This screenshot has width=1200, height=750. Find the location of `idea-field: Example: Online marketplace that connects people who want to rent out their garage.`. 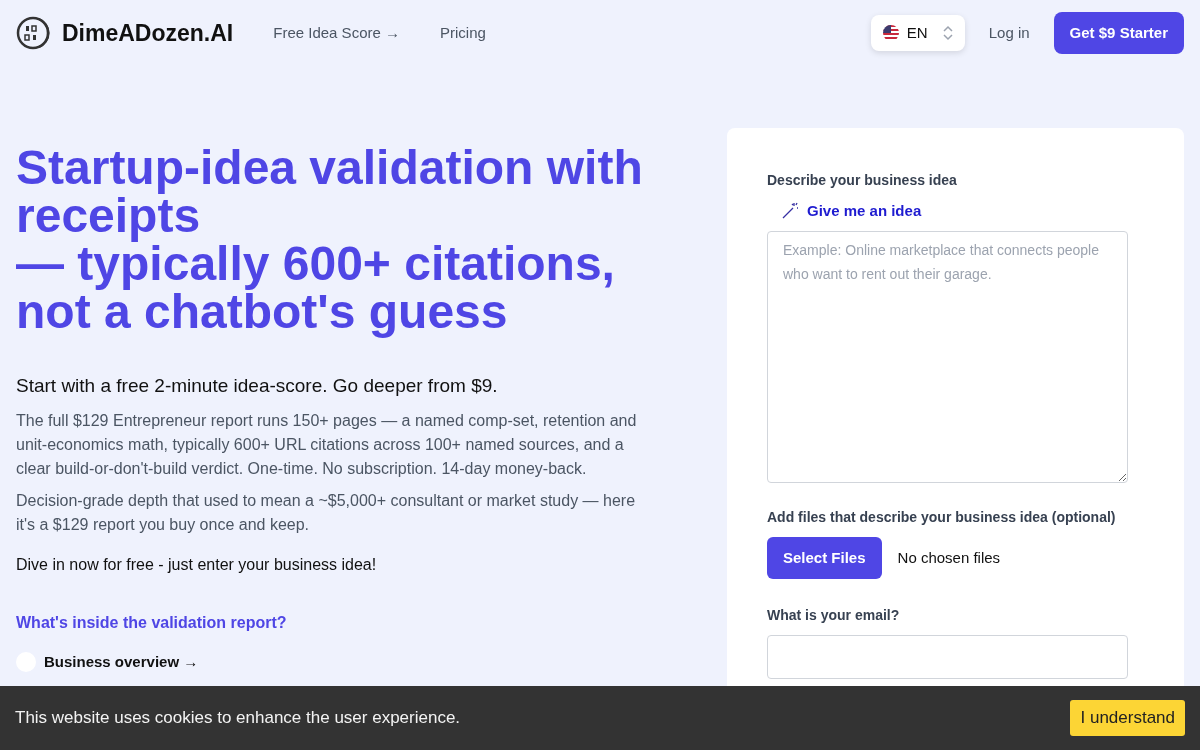

idea-field: Example: Online marketplace that connects people who want to rent out their garage. is located at coordinates (947, 356).